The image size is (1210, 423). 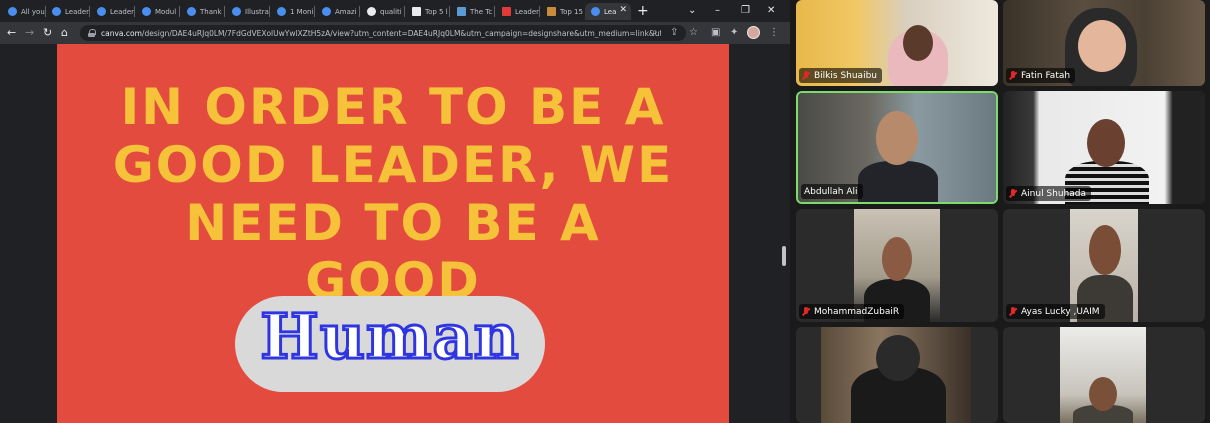 I want to click on minimize-button: –, so click(x=717, y=10).